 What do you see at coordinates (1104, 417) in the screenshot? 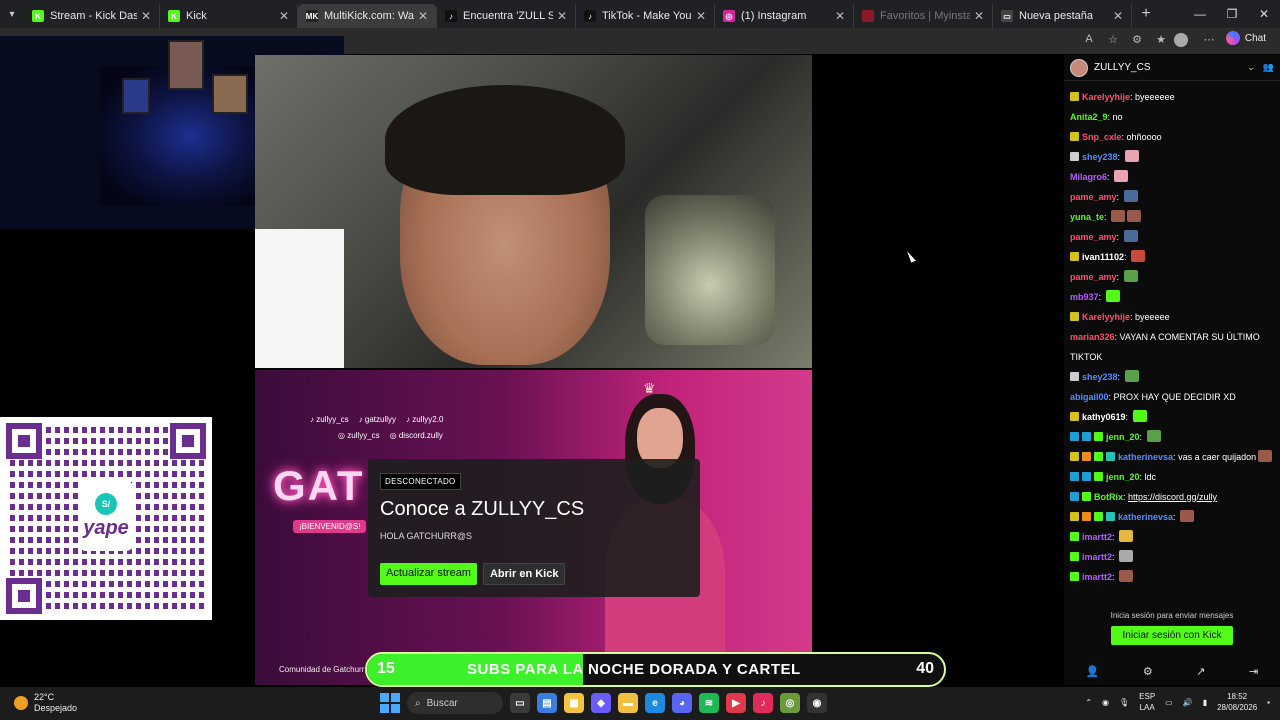
I see `chat-username: kathy0619` at bounding box center [1104, 417].